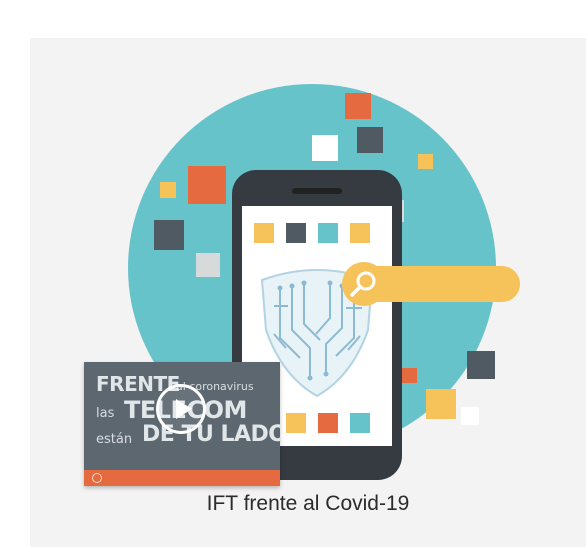 Image resolution: width=586 pixels, height=547 pixels. Describe the element at coordinates (328, 423) in the screenshot. I see `app-tile-bottom-orange` at that location.